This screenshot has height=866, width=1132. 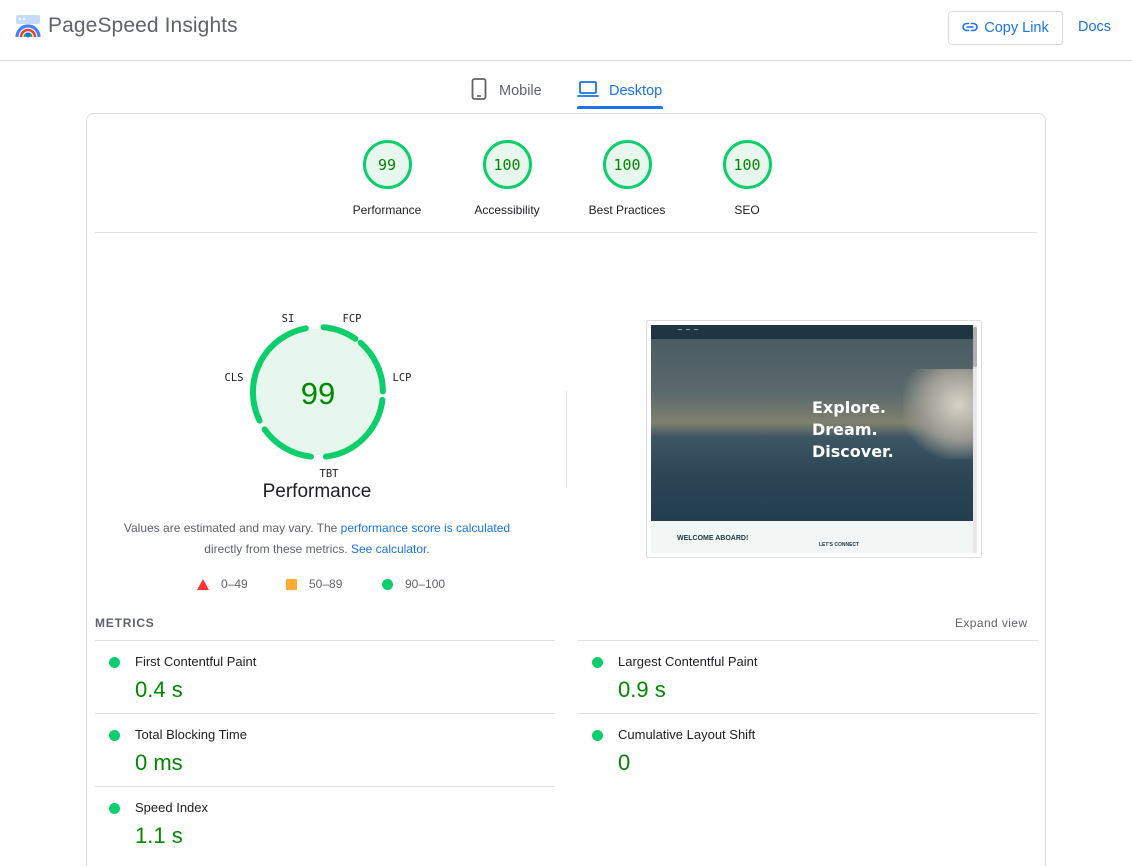 What do you see at coordinates (325, 749) in the screenshot?
I see `metric-tbt: Total Blocking Time 0 ms` at bounding box center [325, 749].